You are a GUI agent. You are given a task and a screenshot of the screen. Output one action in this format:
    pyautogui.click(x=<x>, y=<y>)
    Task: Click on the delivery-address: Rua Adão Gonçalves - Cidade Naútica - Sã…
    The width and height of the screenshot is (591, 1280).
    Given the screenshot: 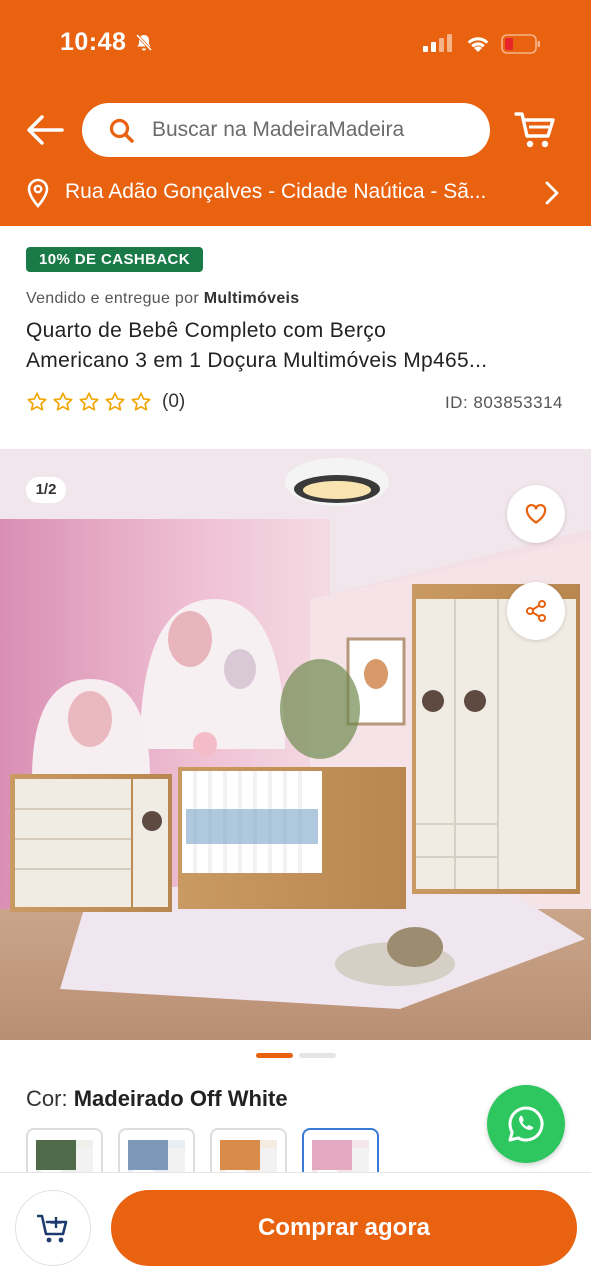 What is the action you would take?
    pyautogui.click(x=296, y=193)
    